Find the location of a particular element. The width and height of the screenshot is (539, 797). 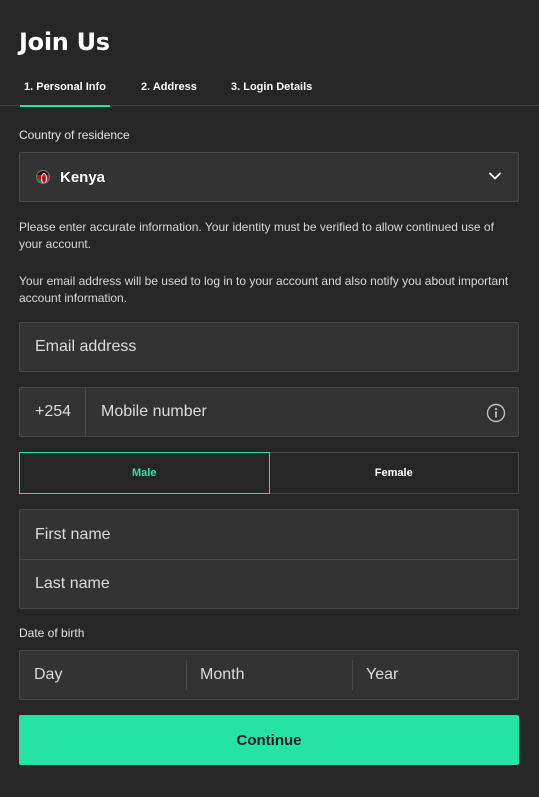

country-value: Kenya is located at coordinates (83, 177).